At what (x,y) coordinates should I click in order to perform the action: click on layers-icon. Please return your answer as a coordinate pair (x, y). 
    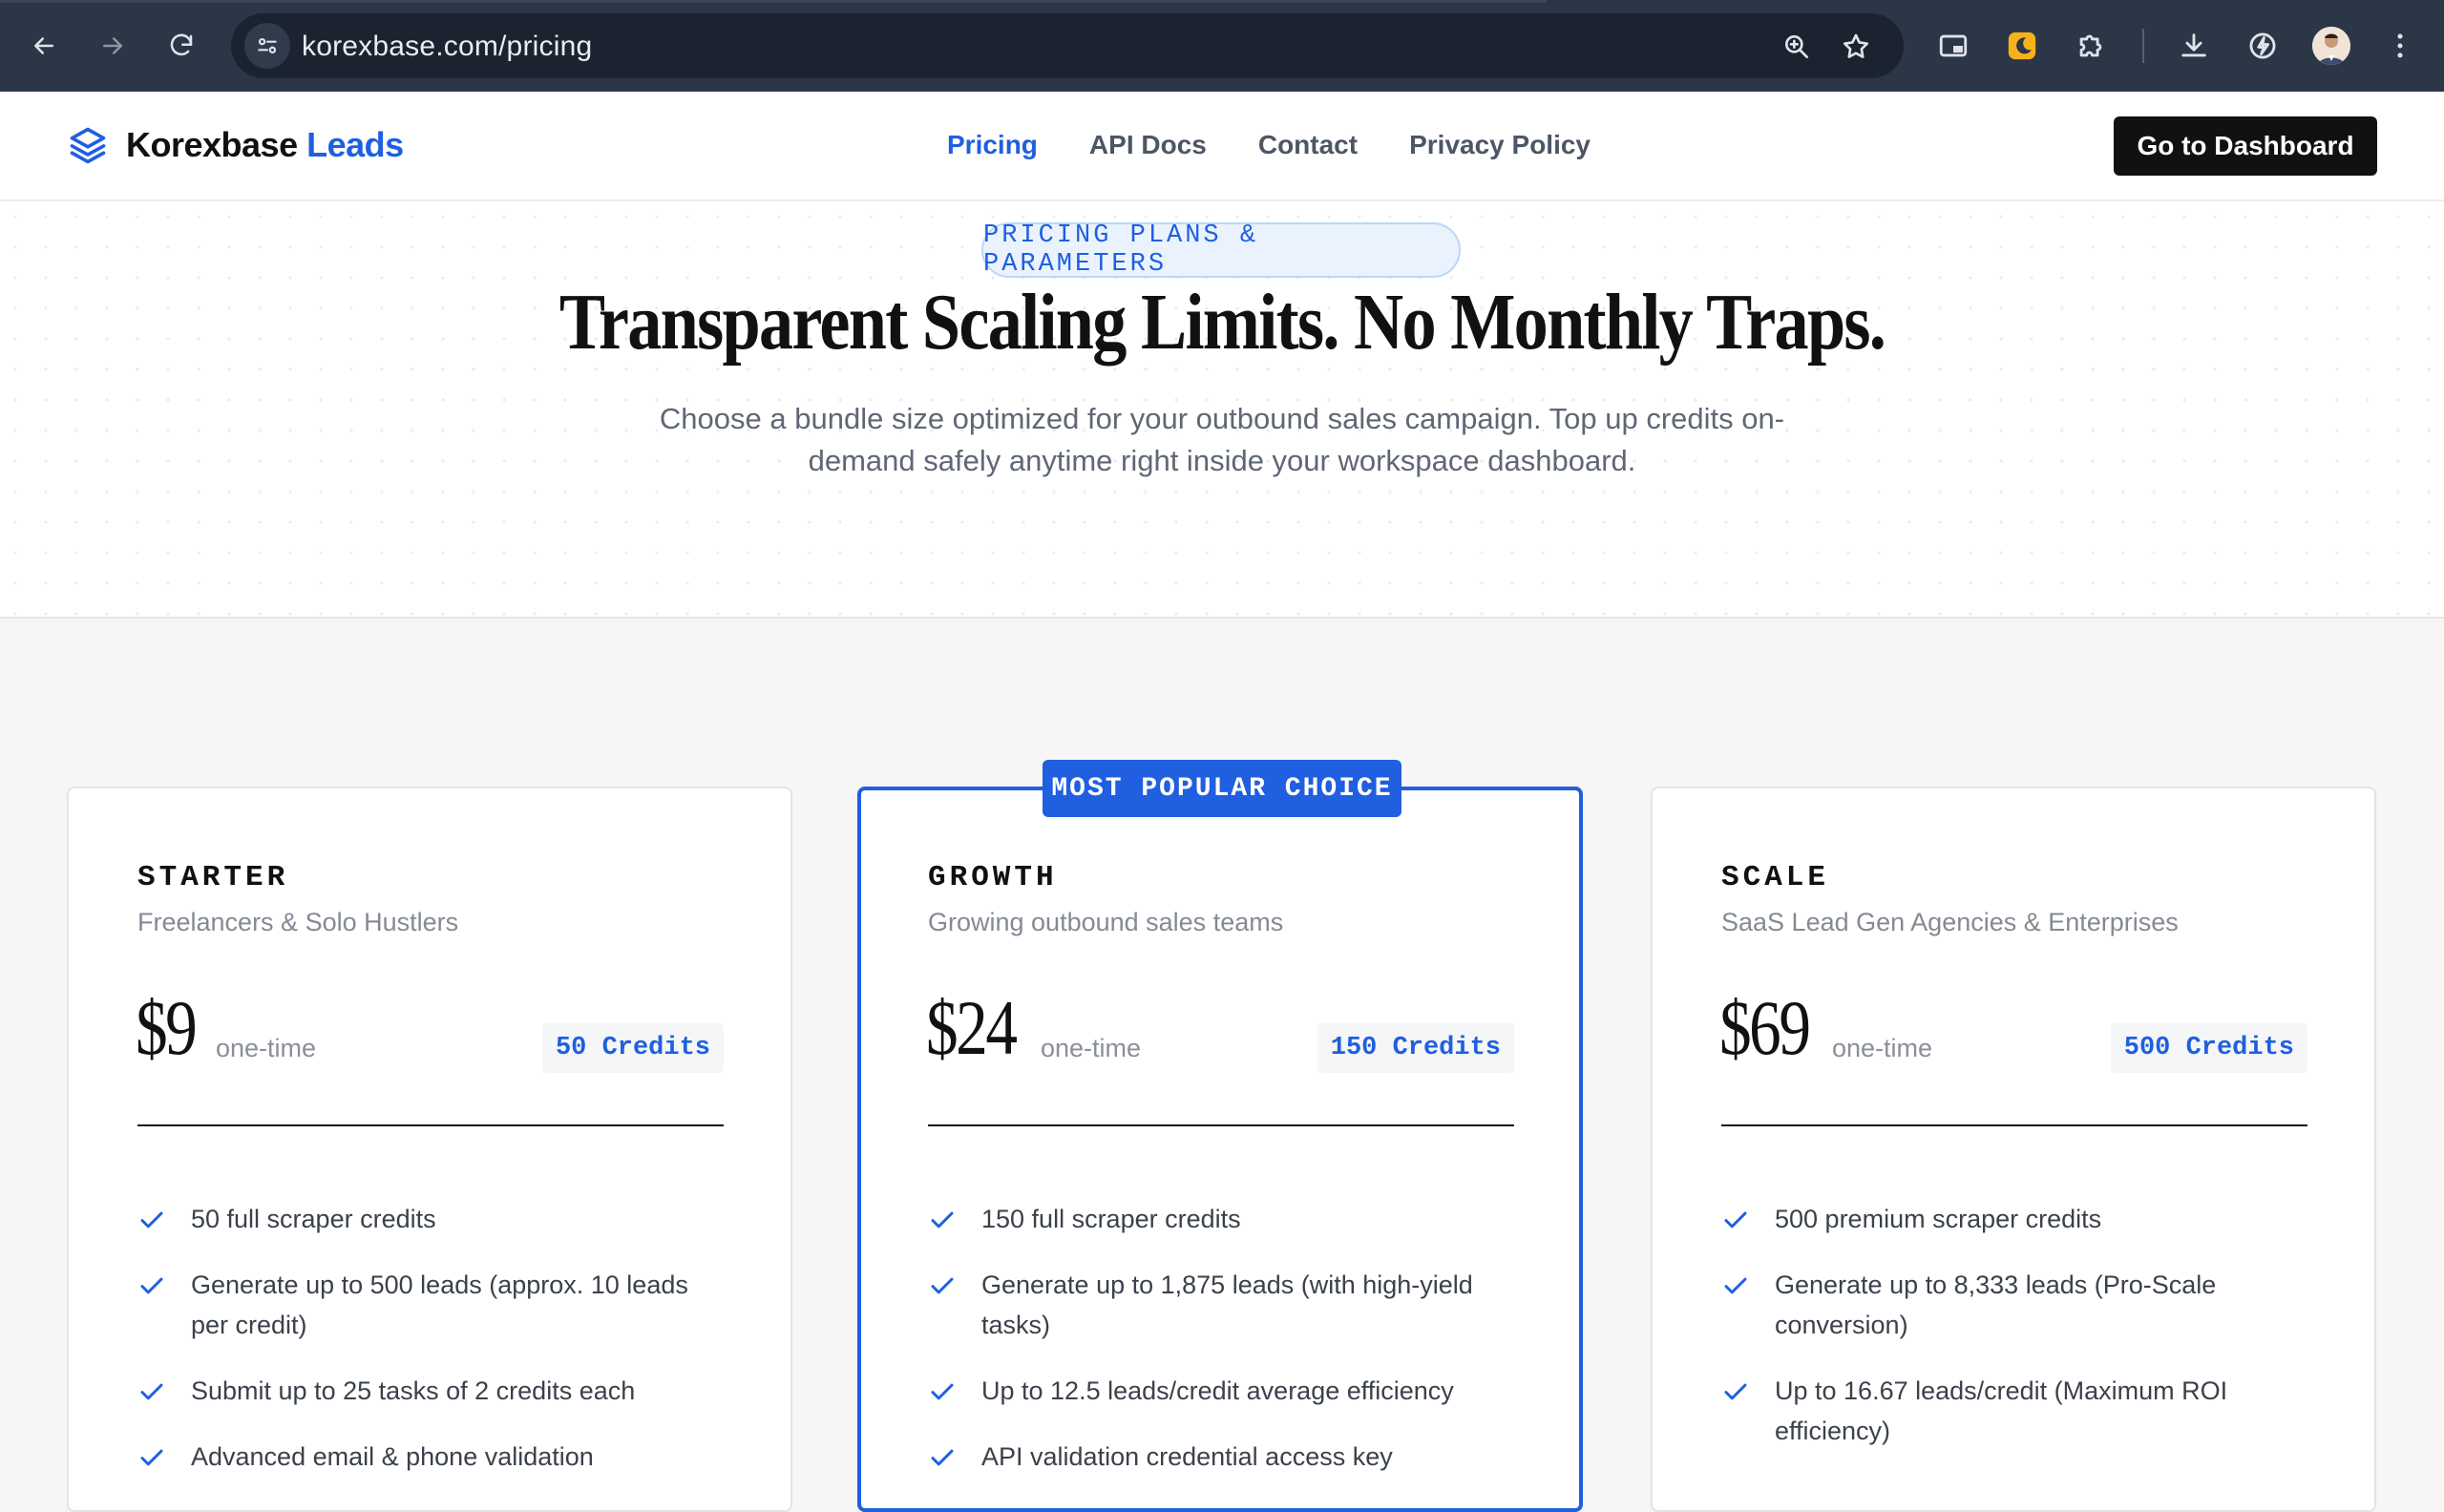
    Looking at the image, I should click on (88, 146).